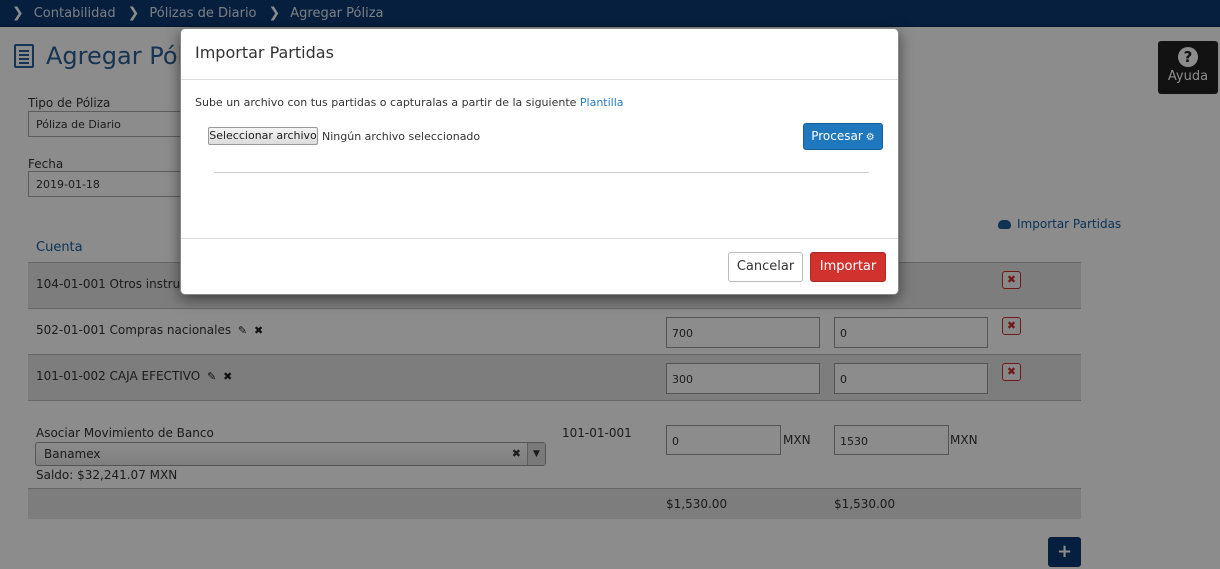 The height and width of the screenshot is (569, 1220). Describe the element at coordinates (401, 136) in the screenshot. I see `file-status: Ningún archivo seleccionado` at that location.